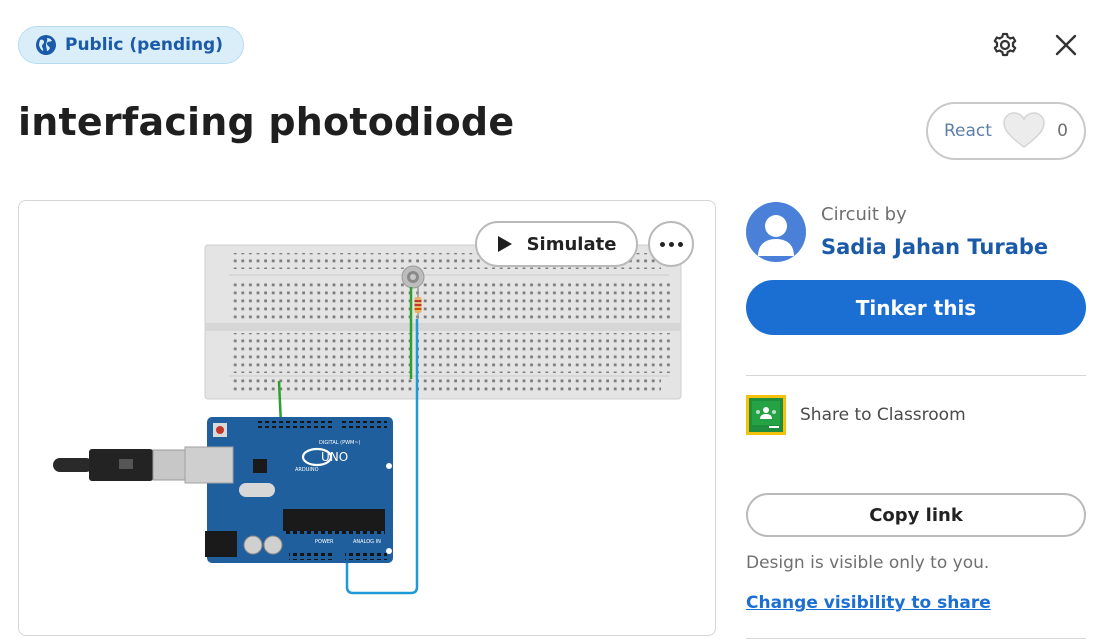  What do you see at coordinates (340, 443) in the screenshot?
I see `svg-text: DIGITAL (PWM~)` at bounding box center [340, 443].